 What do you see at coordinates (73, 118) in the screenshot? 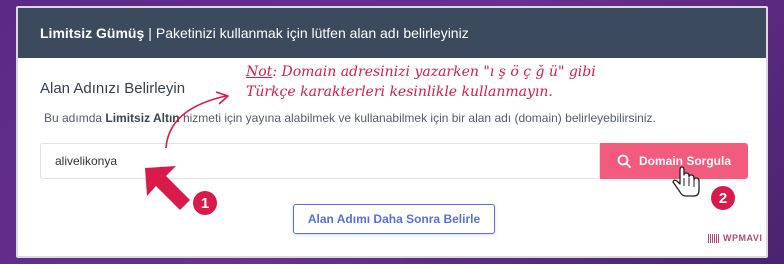
I see `desc-before: Bu adımda` at bounding box center [73, 118].